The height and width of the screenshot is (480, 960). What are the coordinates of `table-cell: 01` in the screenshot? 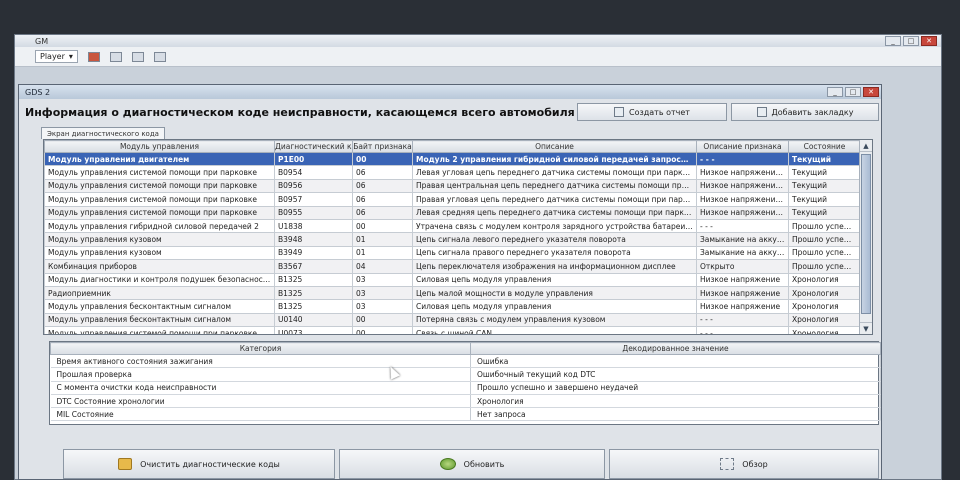 It's located at (382, 239).